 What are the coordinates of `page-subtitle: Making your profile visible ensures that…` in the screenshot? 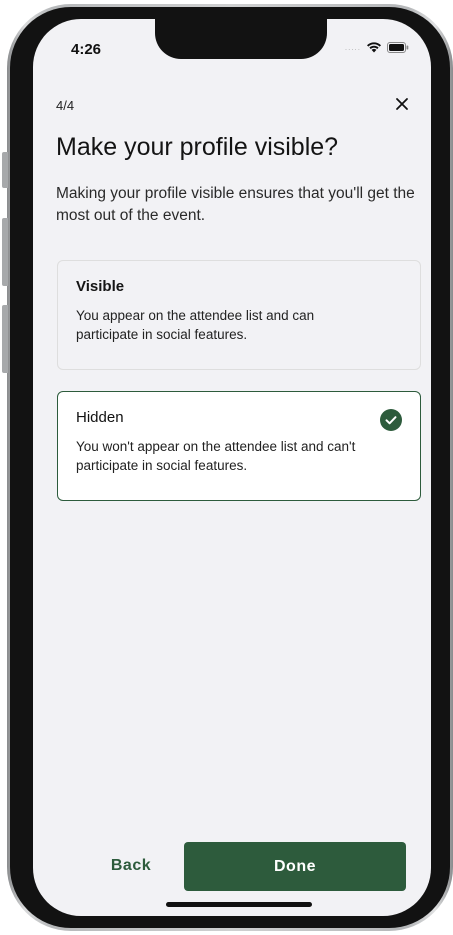 It's located at (235, 204).